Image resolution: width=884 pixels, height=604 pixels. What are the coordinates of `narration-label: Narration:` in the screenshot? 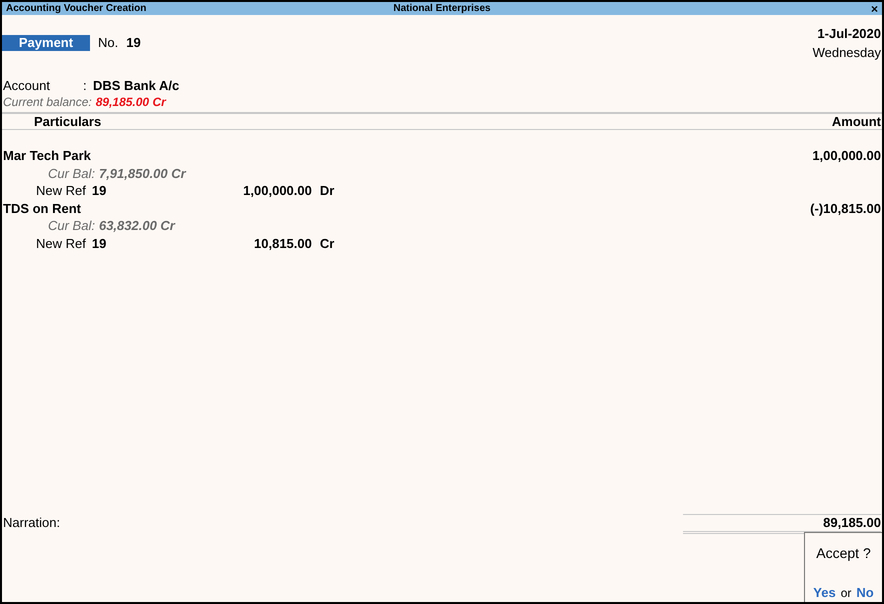 It's located at (31, 523).